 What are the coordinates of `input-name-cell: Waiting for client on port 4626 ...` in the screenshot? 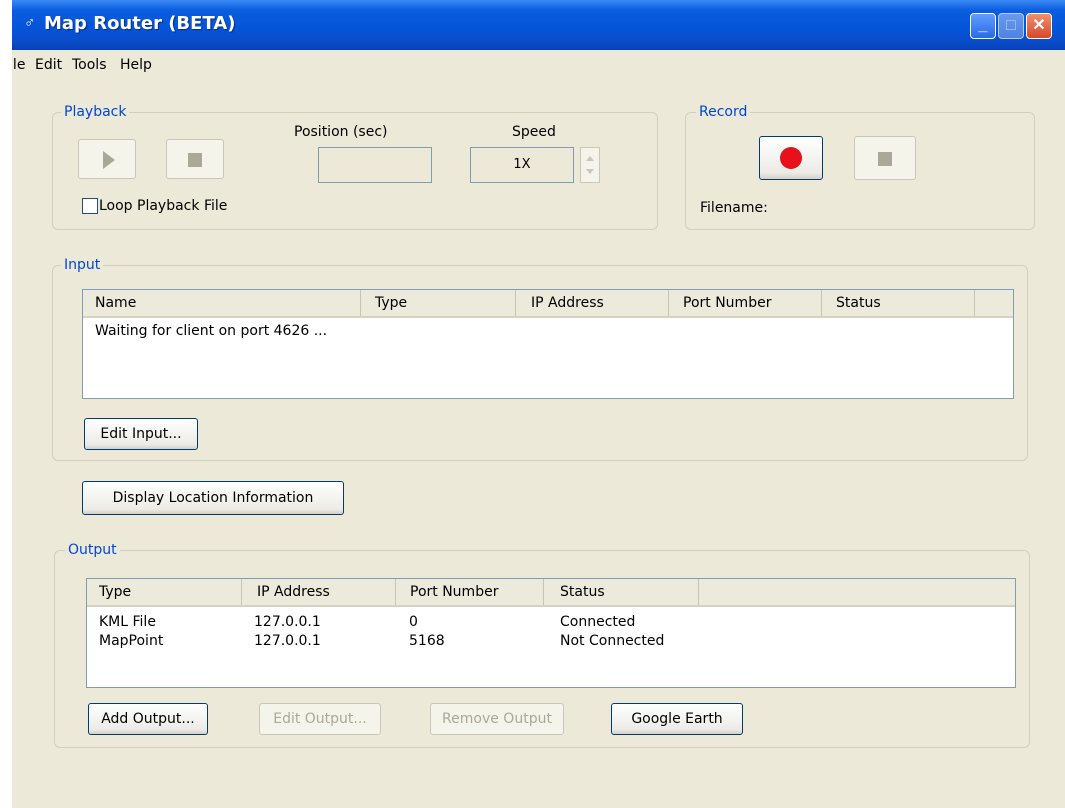 It's located at (211, 331).